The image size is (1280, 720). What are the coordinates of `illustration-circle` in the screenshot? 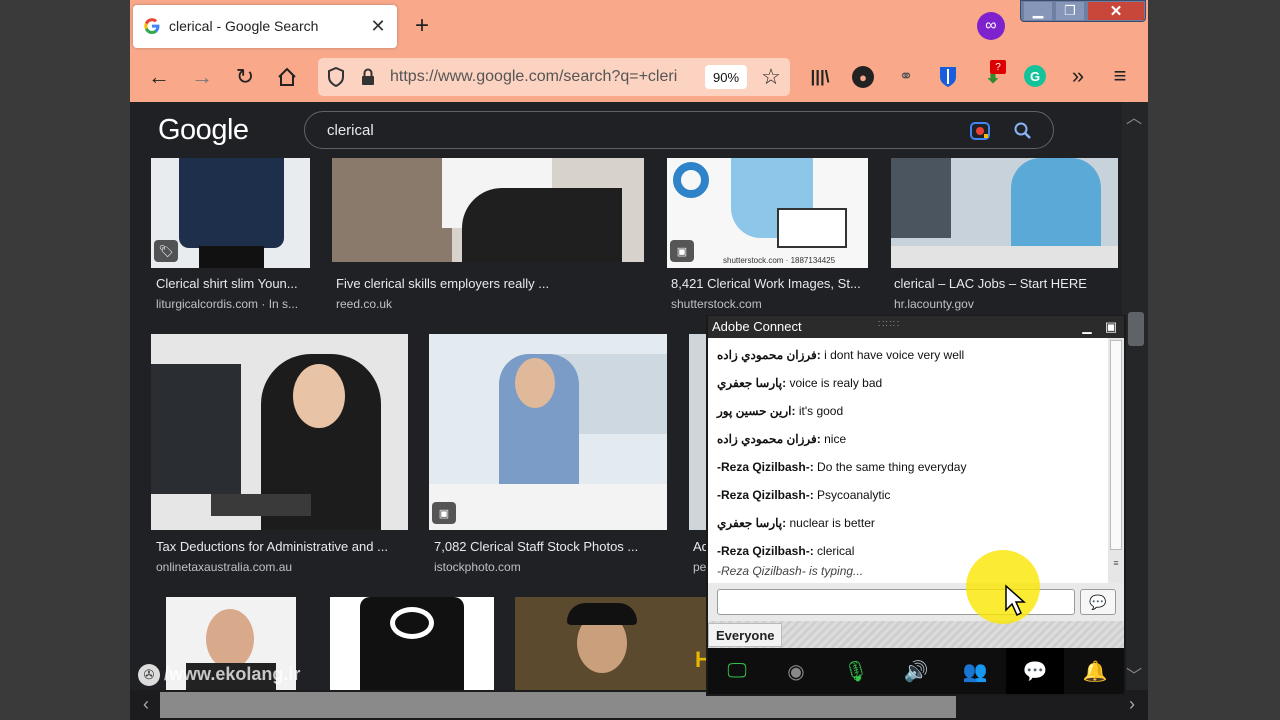 It's located at (691, 180).